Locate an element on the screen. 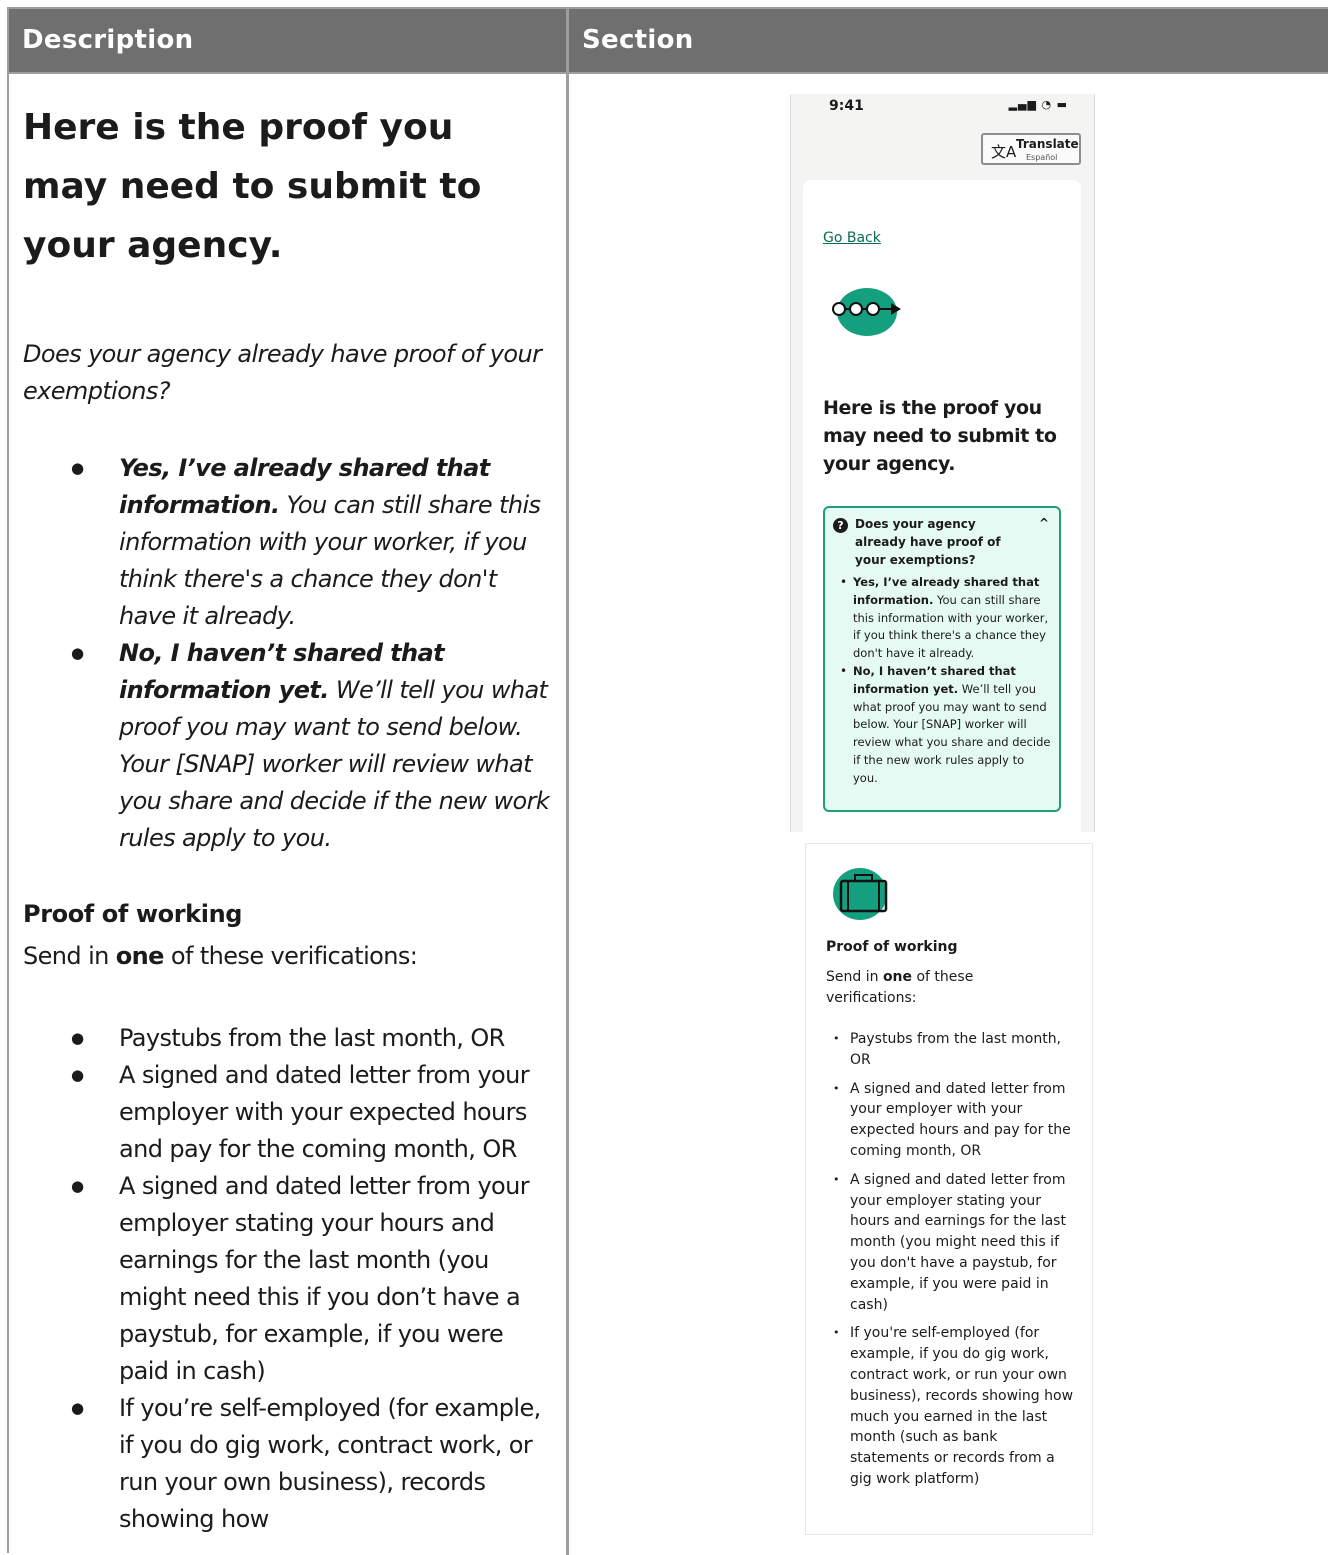  chevron-up-icon: ^ is located at coordinates (1044, 523).